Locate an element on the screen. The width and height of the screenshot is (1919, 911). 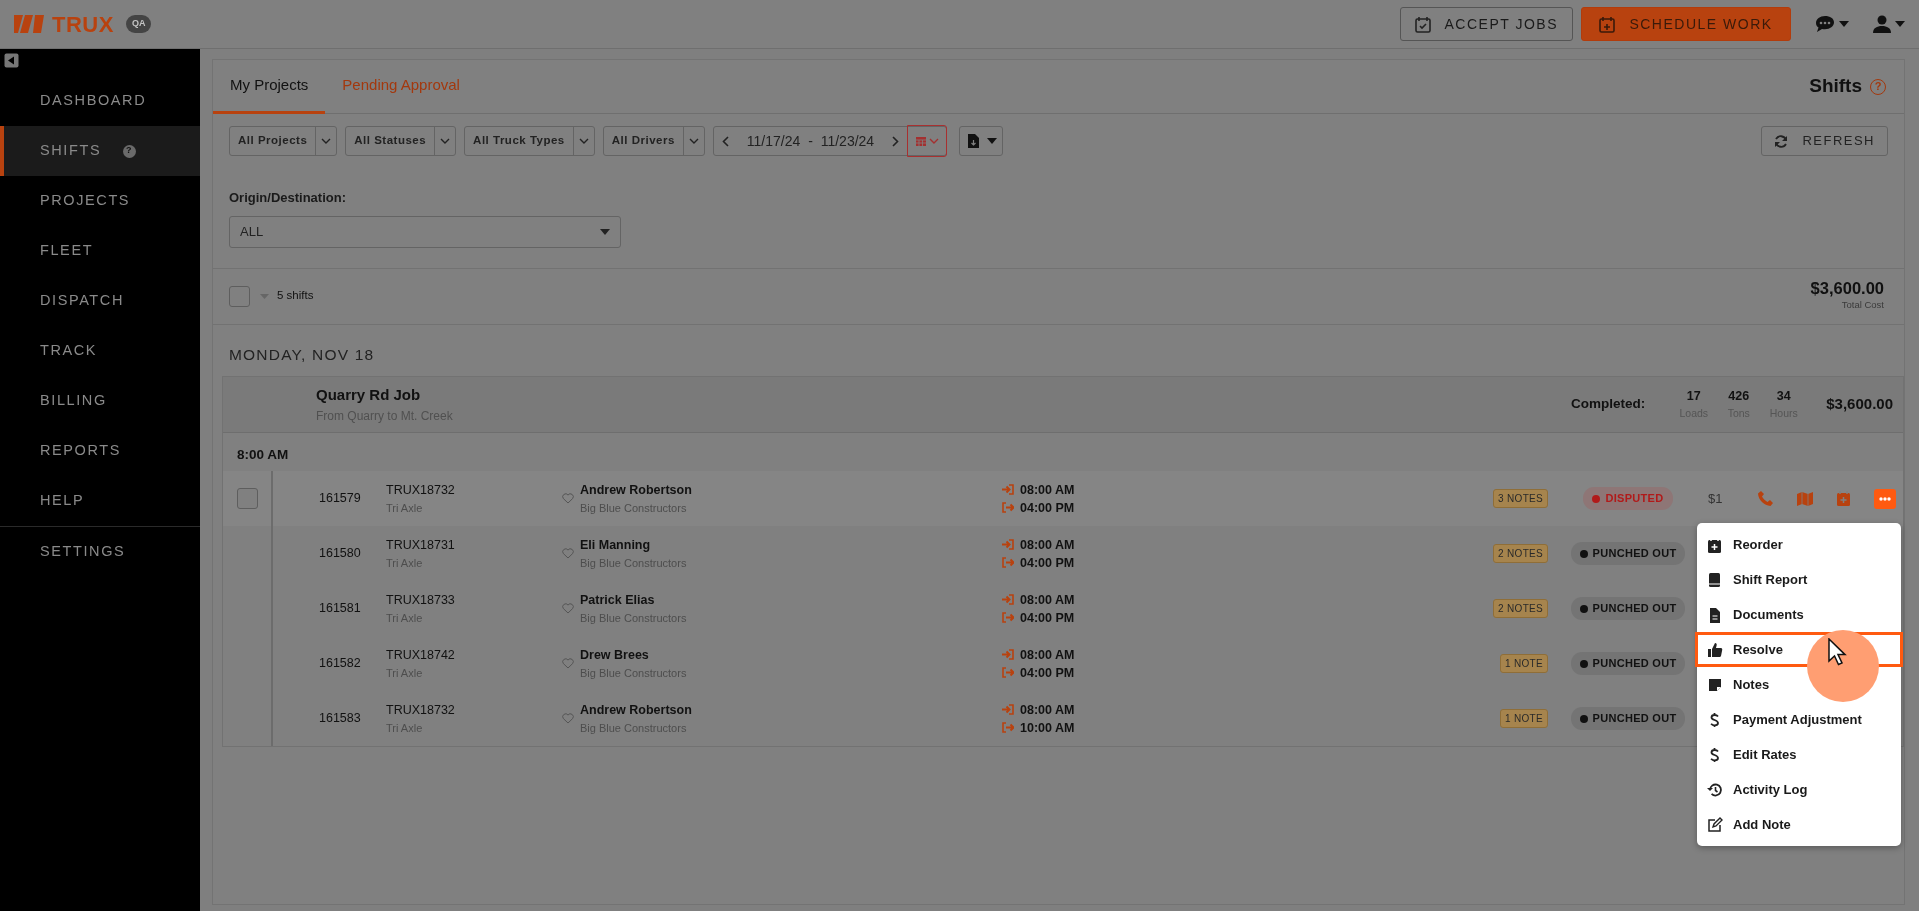
tab: My Projects is located at coordinates (269, 86).